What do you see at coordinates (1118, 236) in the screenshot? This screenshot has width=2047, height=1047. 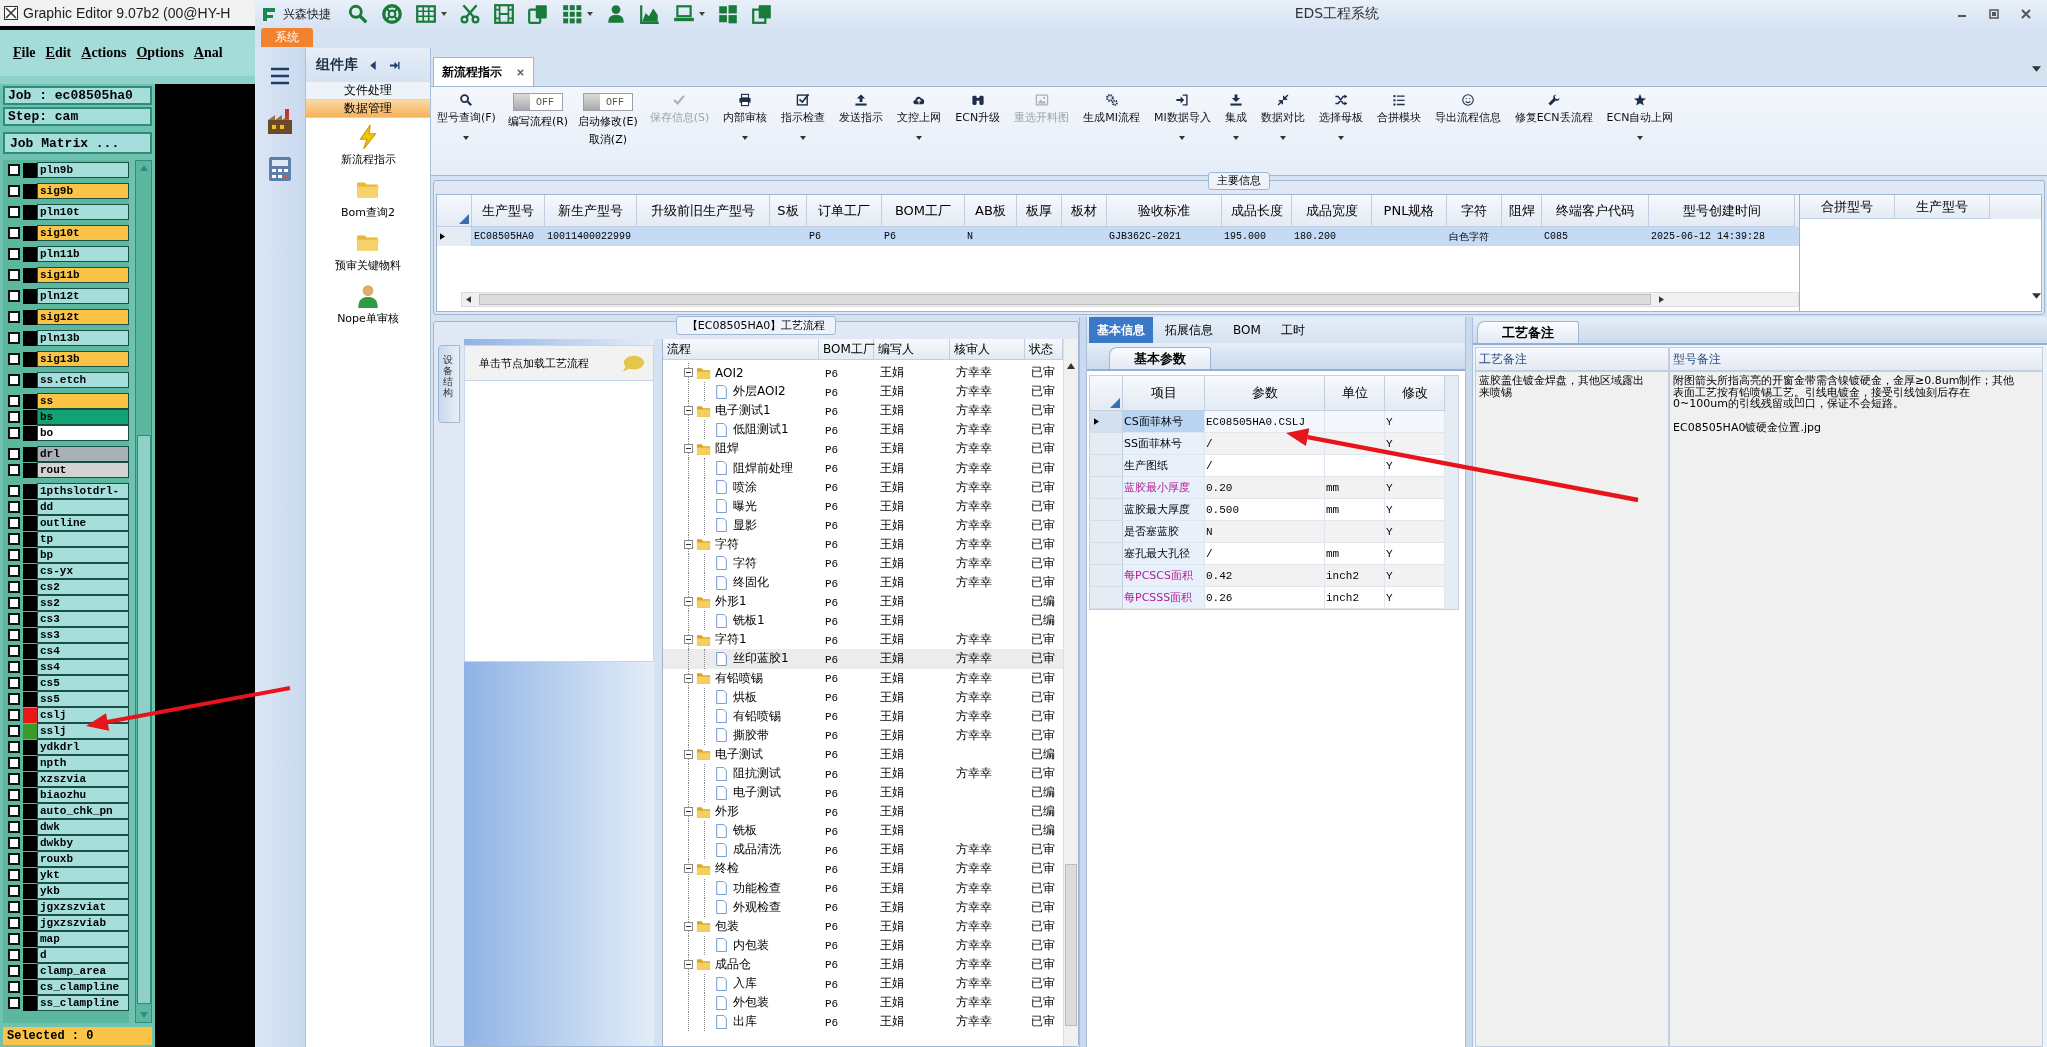 I see `table-row: EC08505HA0 10011400022999 P6 P6 N GJB362C-2021 195.000 180.200 白色字符 C085 2025-06-12 14:39:28` at bounding box center [1118, 236].